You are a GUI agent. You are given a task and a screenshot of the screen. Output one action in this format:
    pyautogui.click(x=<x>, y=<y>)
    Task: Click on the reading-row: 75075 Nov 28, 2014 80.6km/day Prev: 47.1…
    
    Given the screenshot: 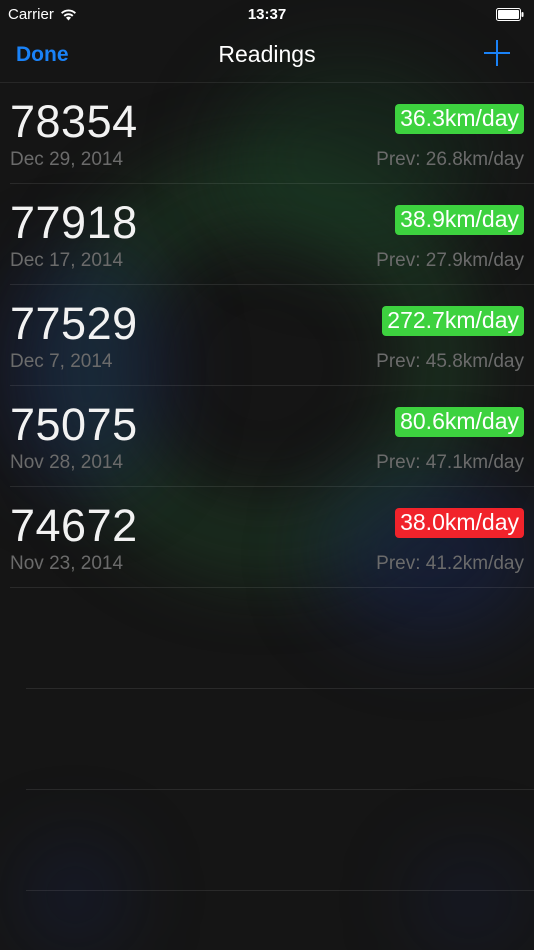 What is the action you would take?
    pyautogui.click(x=272, y=436)
    